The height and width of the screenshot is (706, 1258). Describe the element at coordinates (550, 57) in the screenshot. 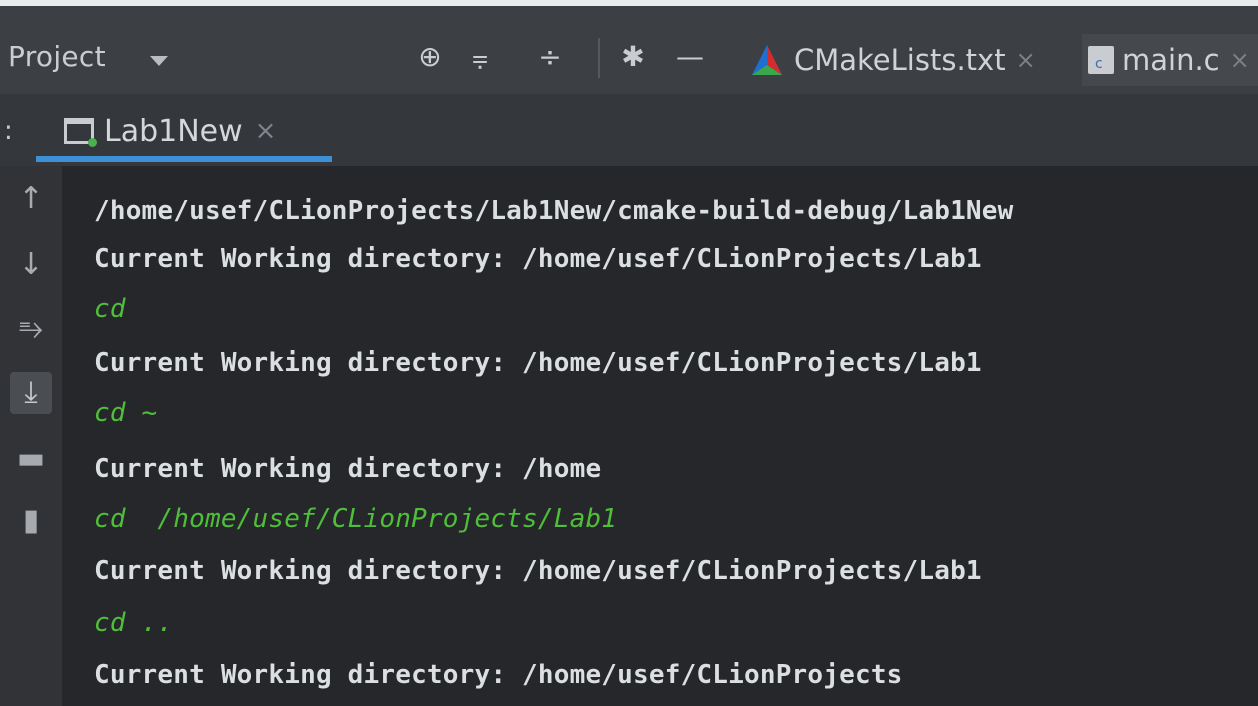

I see `expand-all-icon: ÷` at that location.